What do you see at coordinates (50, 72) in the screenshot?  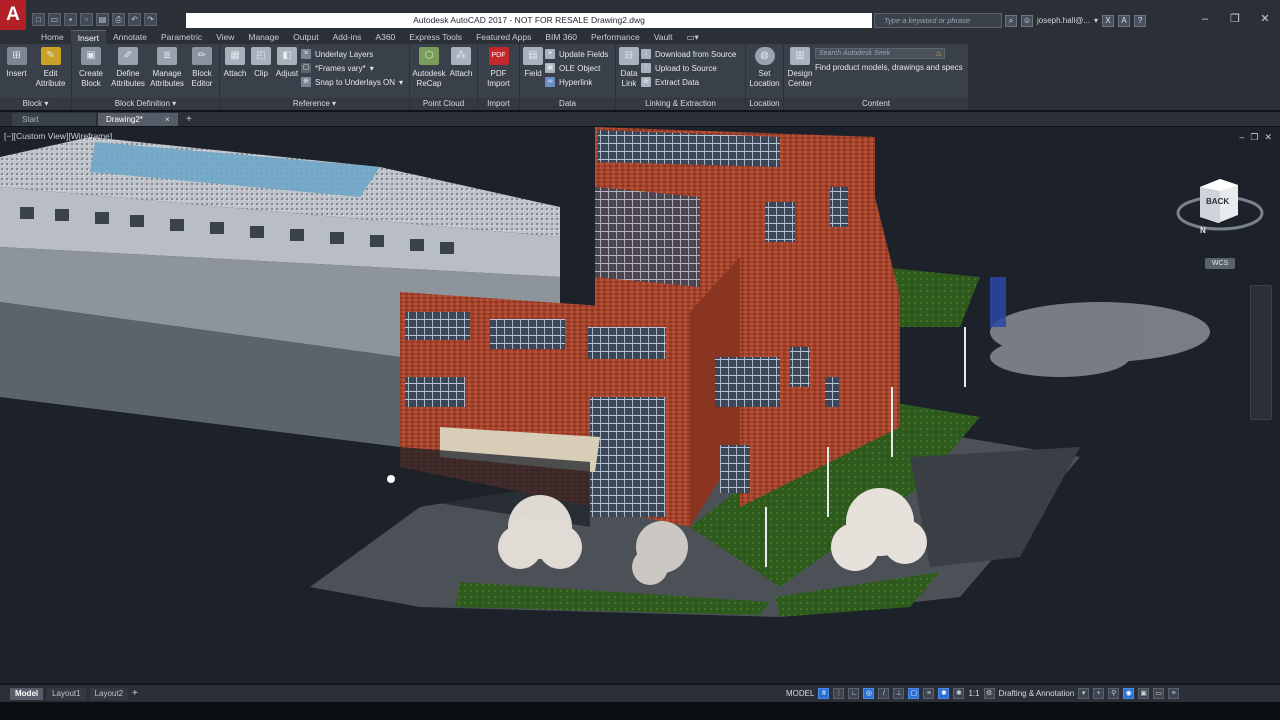 I see `edit-attribute-button: ✎ Edit Attribute` at bounding box center [50, 72].